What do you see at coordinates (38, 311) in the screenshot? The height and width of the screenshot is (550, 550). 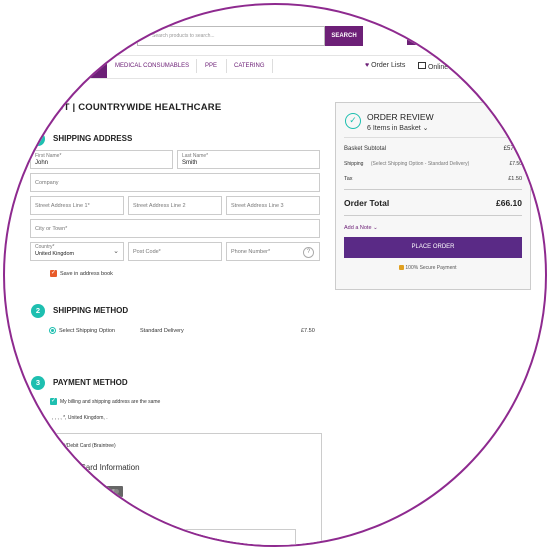 I see `step-number: 2` at bounding box center [38, 311].